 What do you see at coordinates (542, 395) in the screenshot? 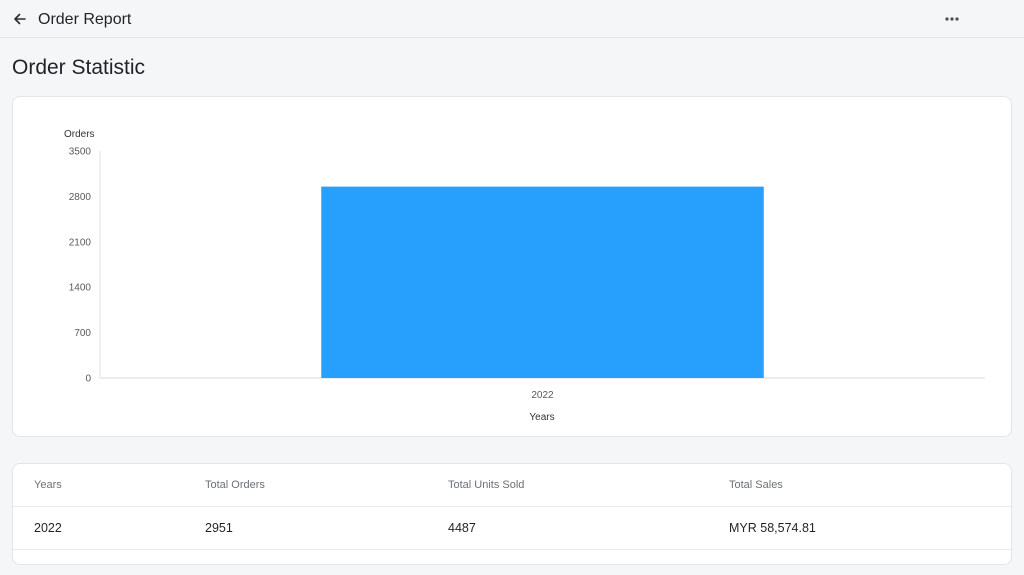
I see `x-tick-label: 2022` at bounding box center [542, 395].